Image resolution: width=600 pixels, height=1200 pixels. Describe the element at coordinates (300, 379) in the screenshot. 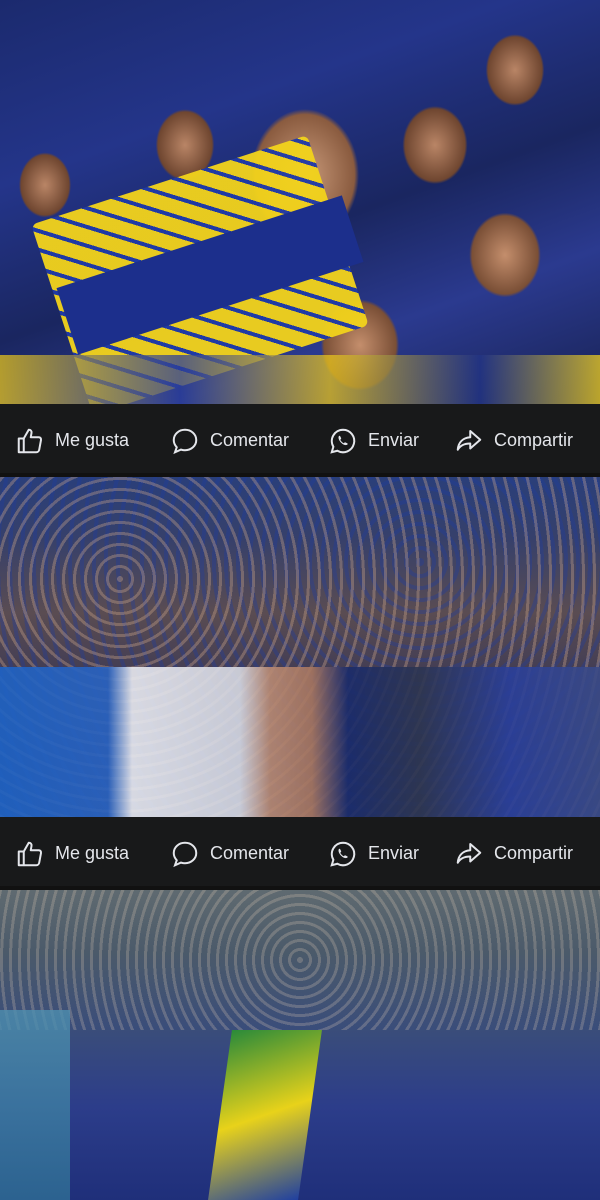

I see `jersey-area` at that location.